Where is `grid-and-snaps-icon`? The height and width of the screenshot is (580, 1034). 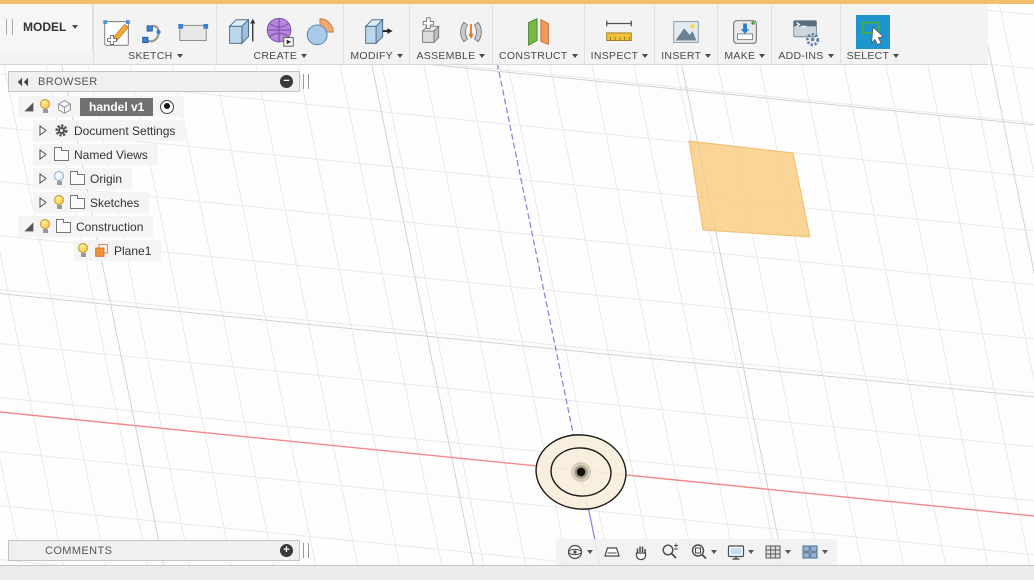
grid-and-snaps-icon is located at coordinates (773, 552).